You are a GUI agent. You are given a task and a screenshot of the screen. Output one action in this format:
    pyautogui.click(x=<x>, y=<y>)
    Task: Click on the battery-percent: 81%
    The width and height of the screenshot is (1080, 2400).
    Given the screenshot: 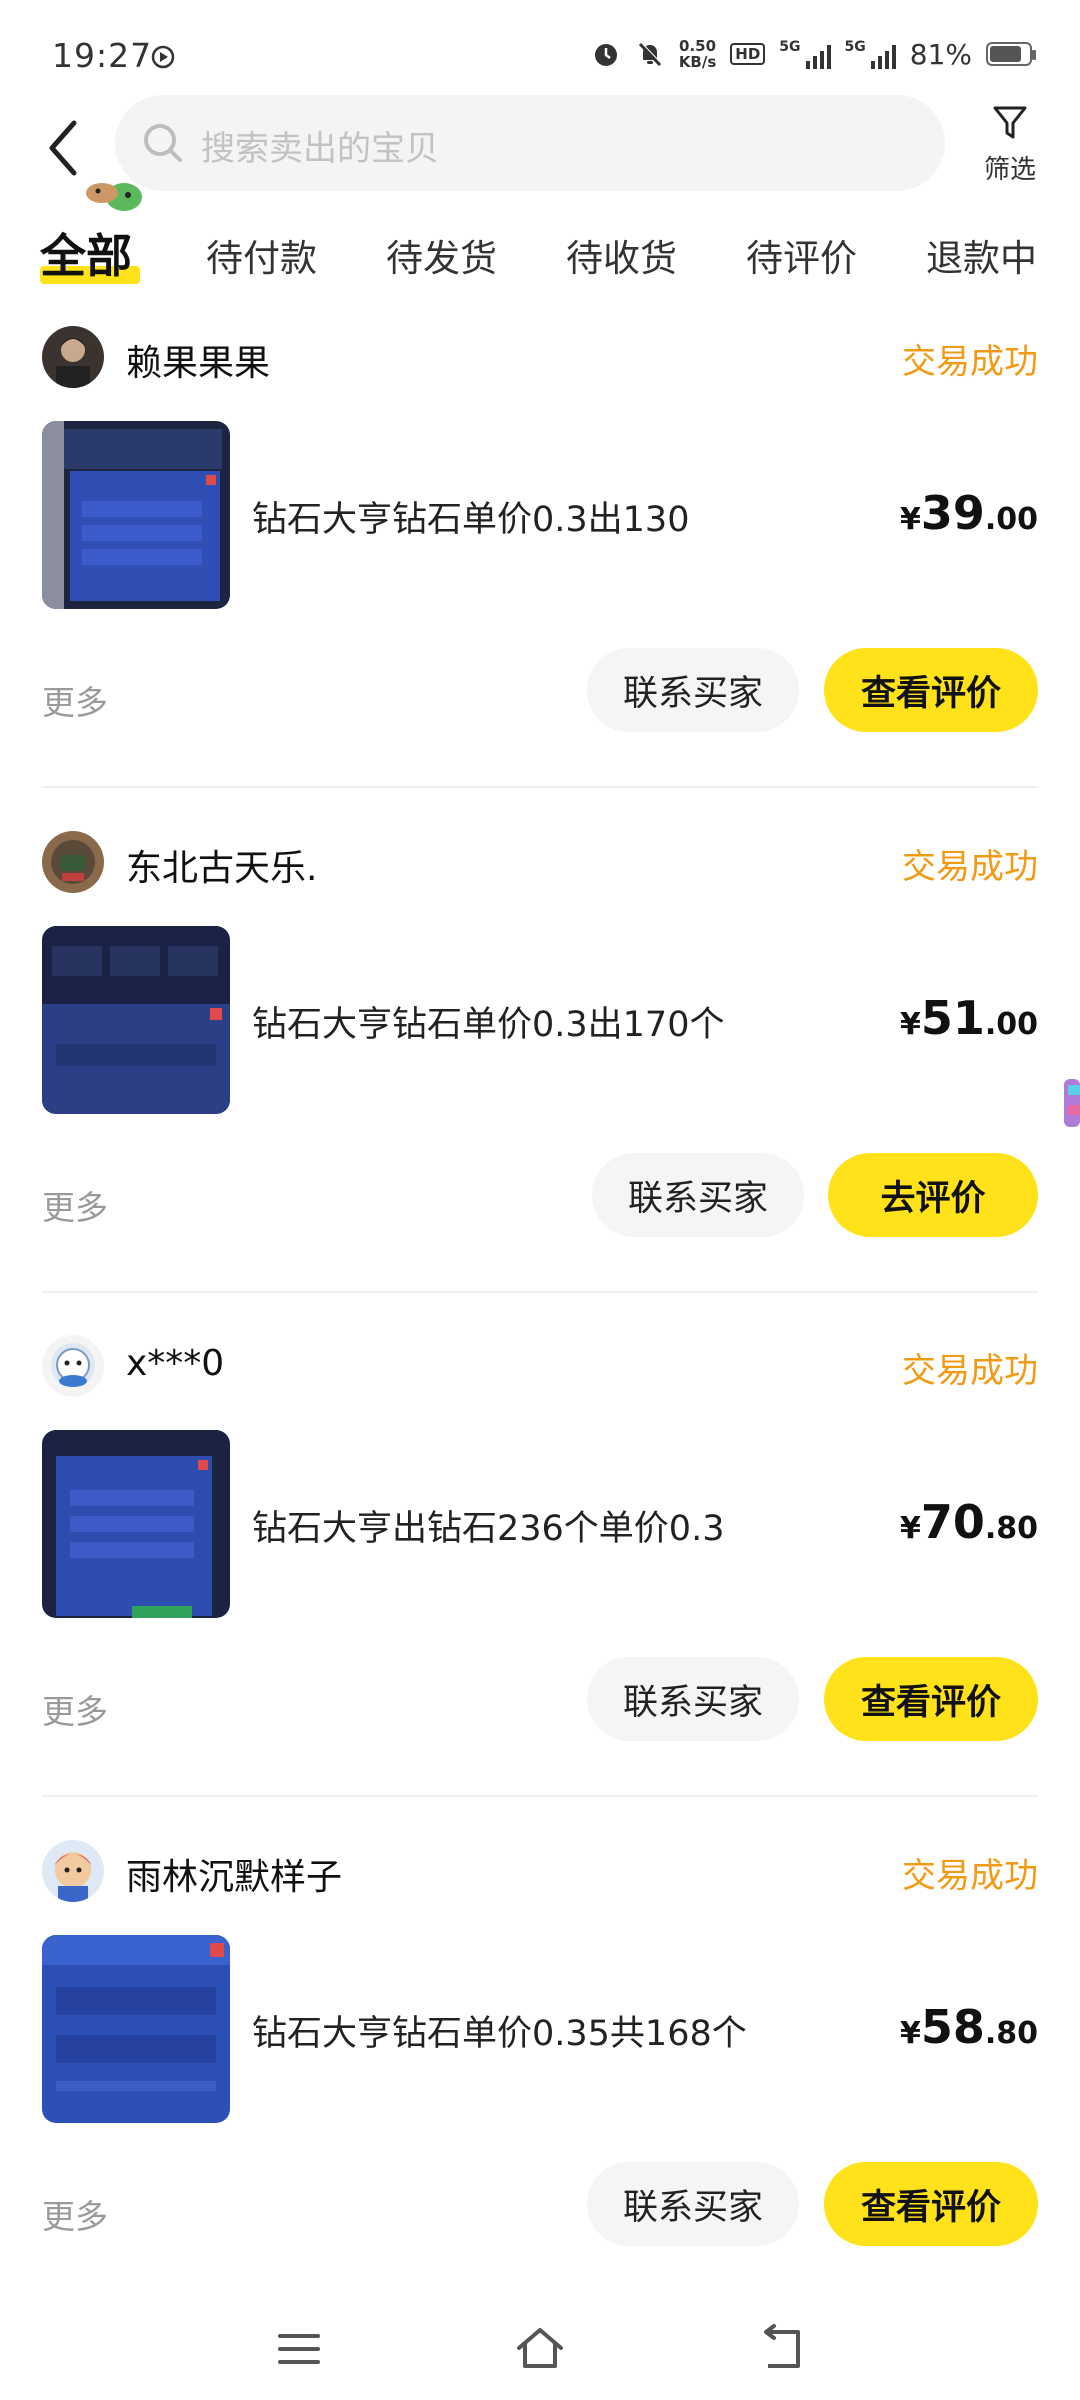 What is the action you would take?
    pyautogui.click(x=940, y=54)
    